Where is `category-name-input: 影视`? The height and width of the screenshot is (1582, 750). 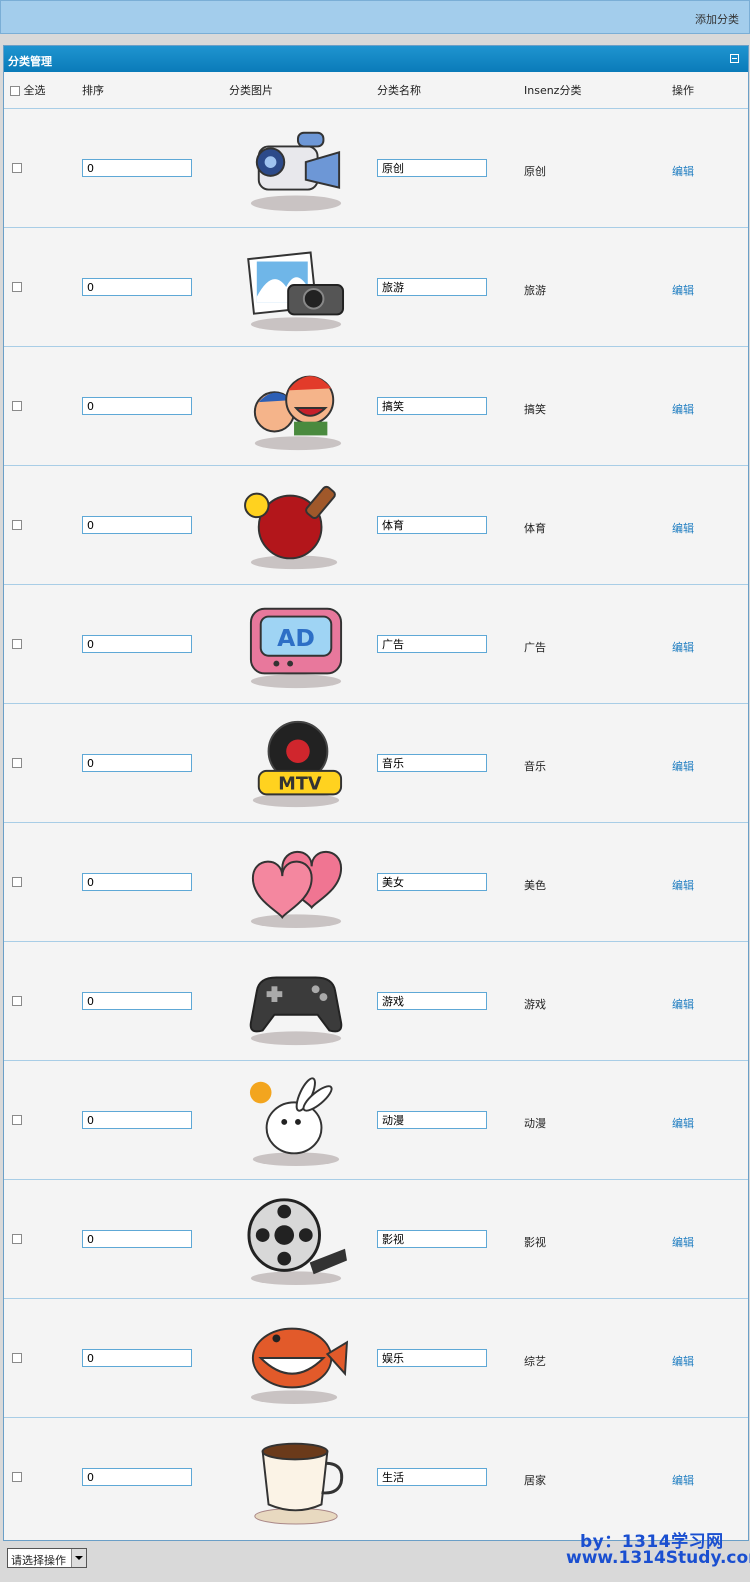 category-name-input: 影视 is located at coordinates (432, 1239).